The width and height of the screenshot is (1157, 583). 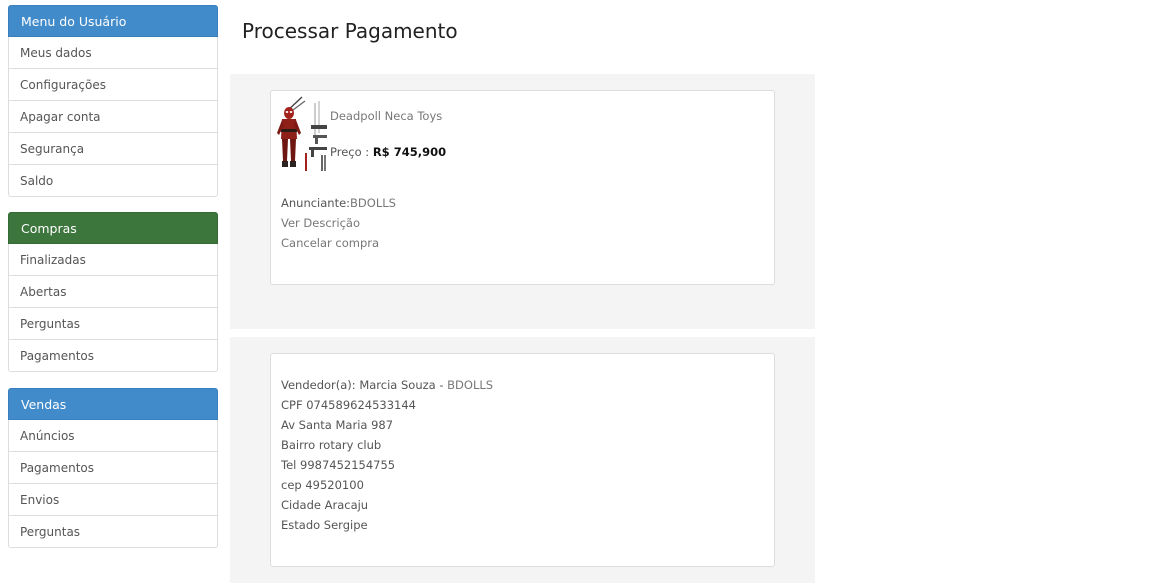 What do you see at coordinates (113, 21) in the screenshot?
I see `user-menu-title: Menu do Usuário` at bounding box center [113, 21].